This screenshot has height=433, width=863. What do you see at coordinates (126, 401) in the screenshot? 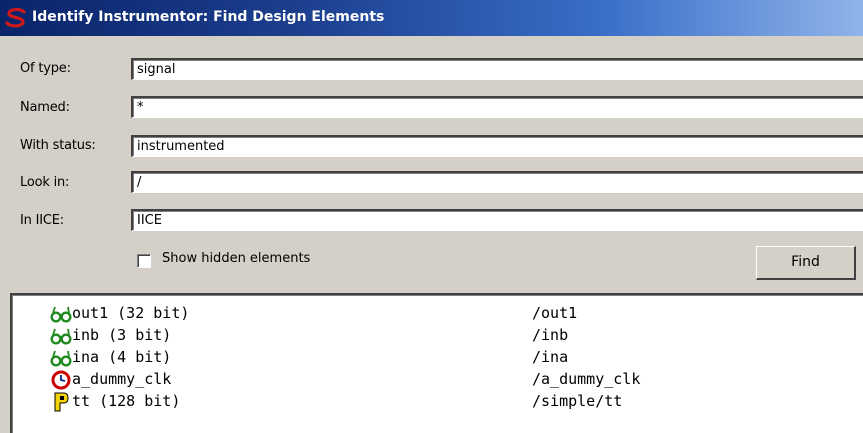
I see `result-name: tt (128 bit)` at bounding box center [126, 401].